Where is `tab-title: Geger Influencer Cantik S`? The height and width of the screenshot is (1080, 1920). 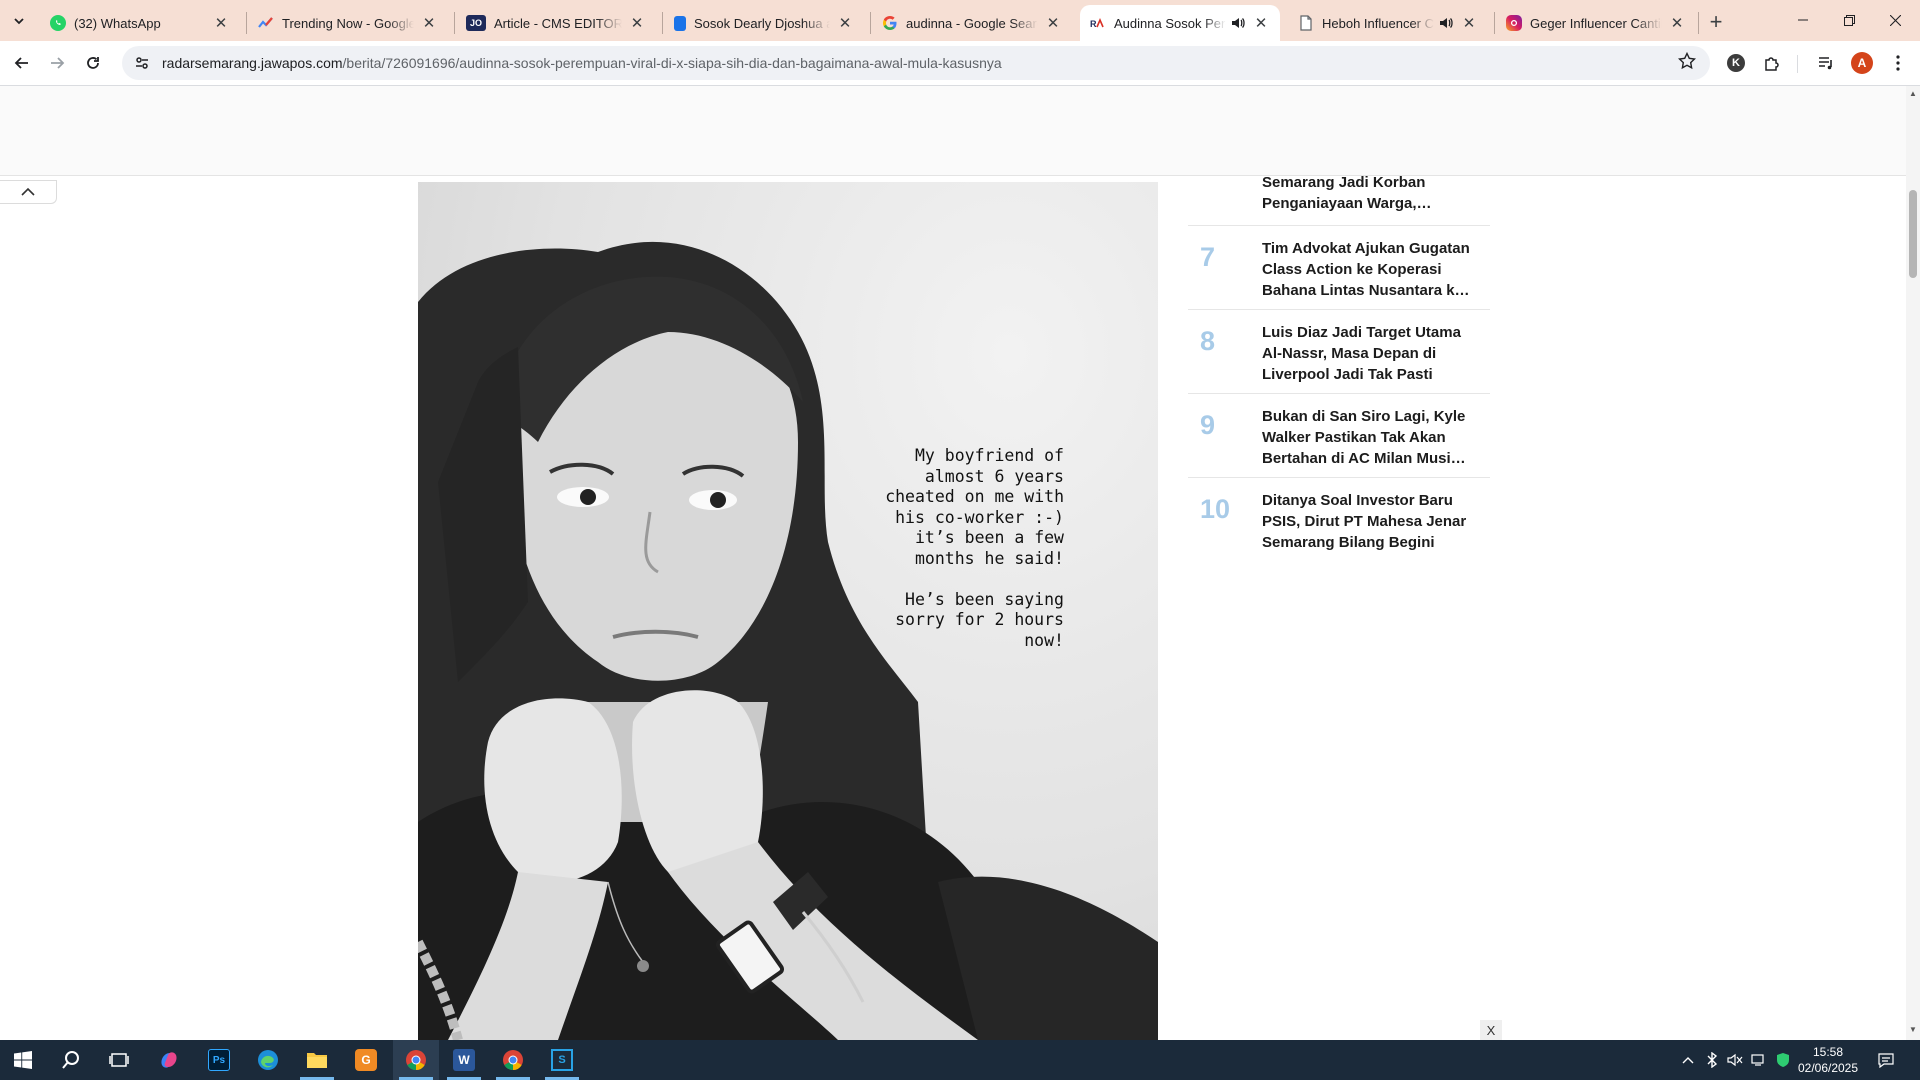
tab-title: Geger Influencer Cantik S is located at coordinates (1596, 23).